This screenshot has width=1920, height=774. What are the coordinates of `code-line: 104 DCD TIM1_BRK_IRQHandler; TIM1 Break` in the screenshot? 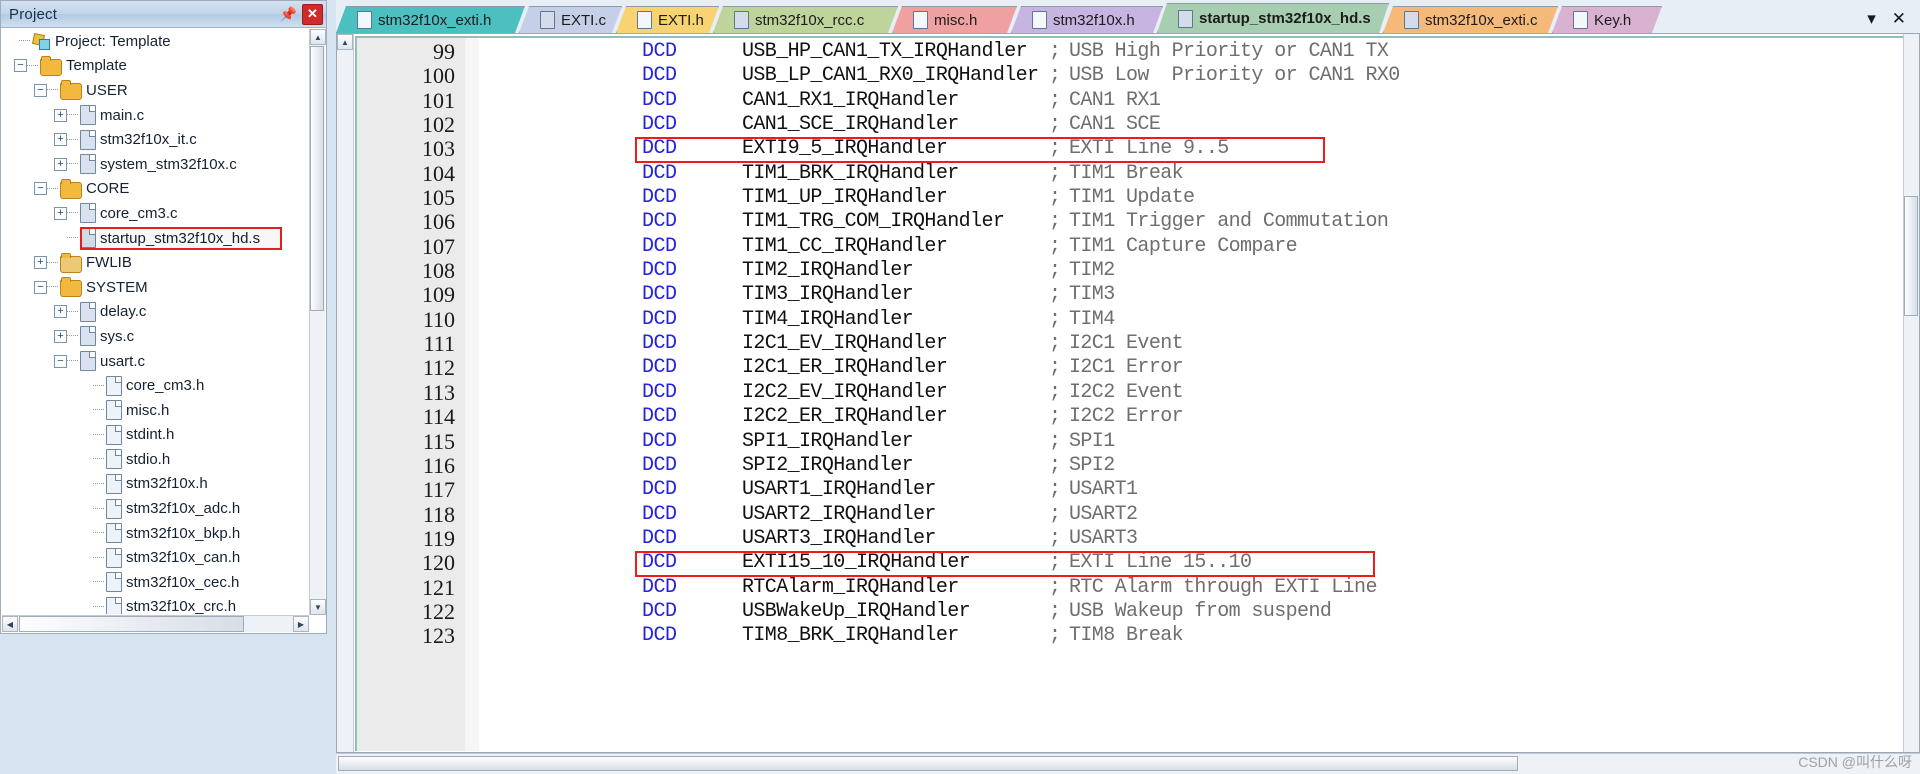 It's located at (1137, 173).